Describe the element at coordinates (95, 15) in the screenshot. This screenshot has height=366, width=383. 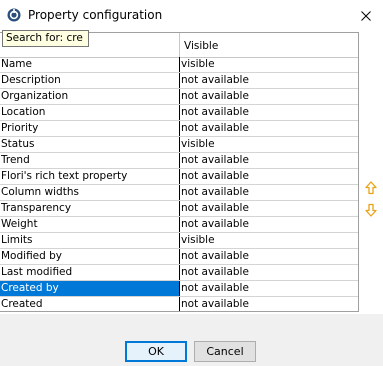
I see `window-title: Property configuration` at that location.